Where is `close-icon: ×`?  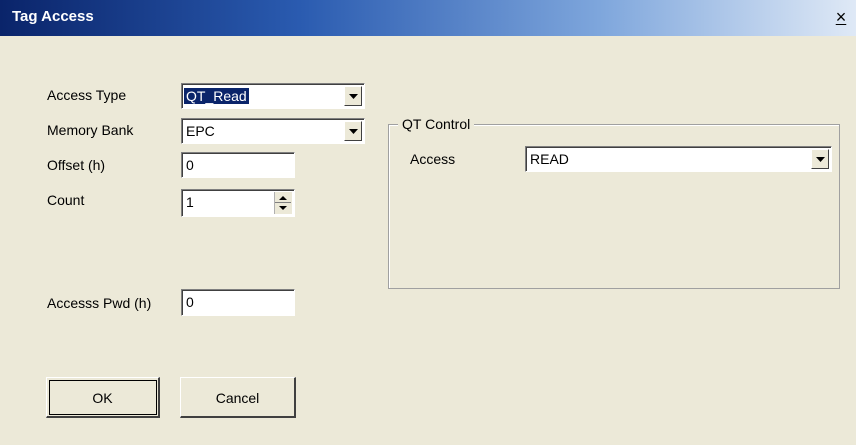 close-icon: × is located at coordinates (841, 17).